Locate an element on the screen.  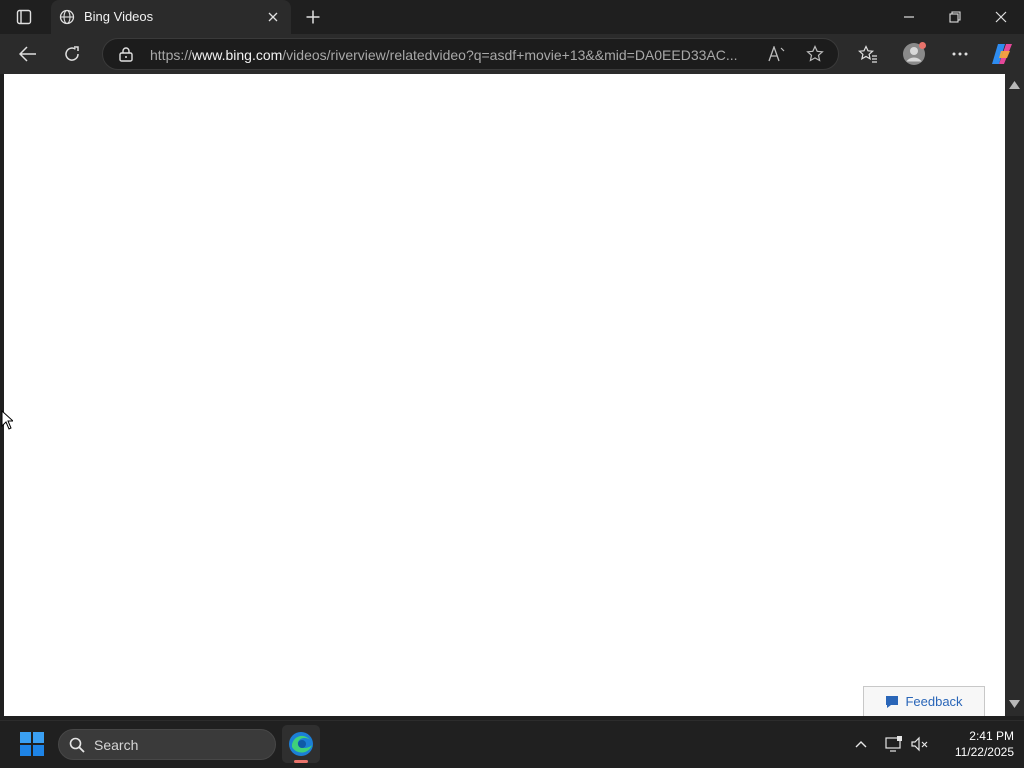
edge-taskbar-icon is located at coordinates (301, 744).